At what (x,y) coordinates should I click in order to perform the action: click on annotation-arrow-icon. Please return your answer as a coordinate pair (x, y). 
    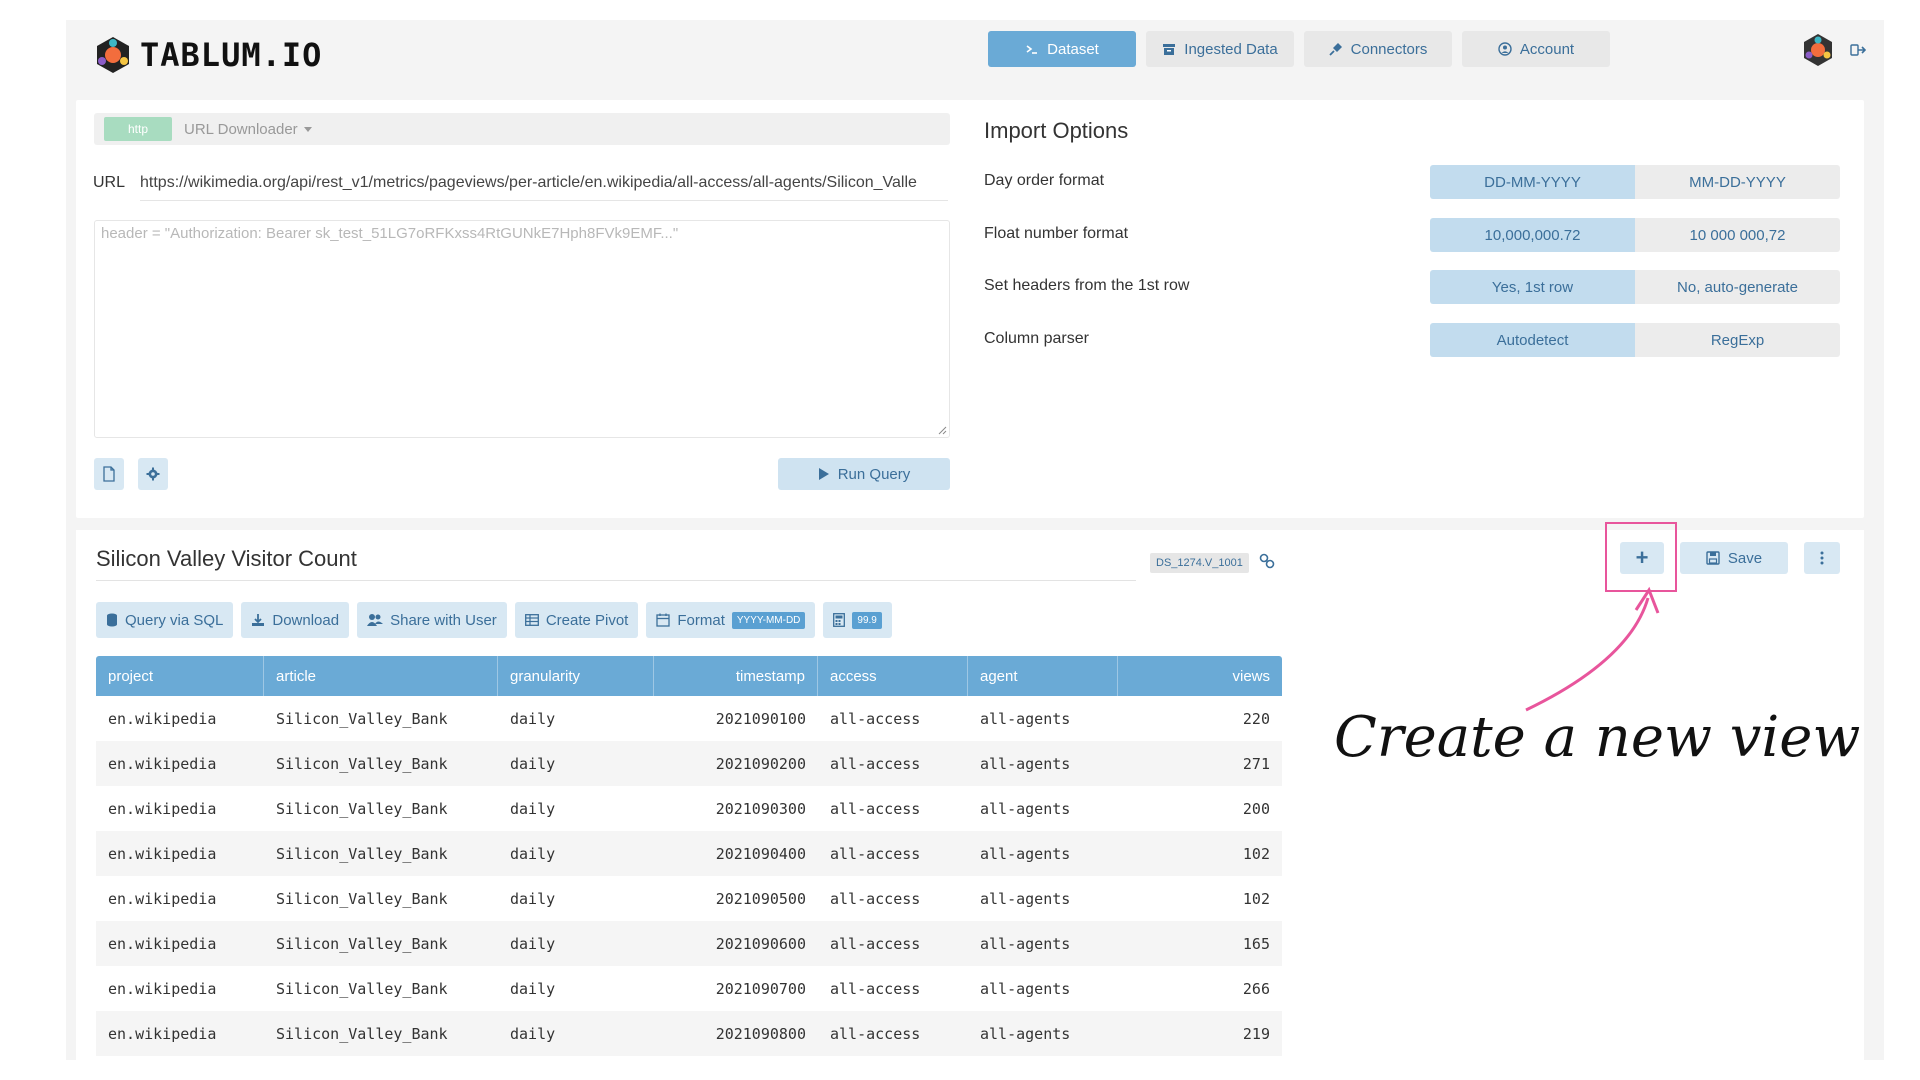
    Looking at the image, I should click on (1592, 649).